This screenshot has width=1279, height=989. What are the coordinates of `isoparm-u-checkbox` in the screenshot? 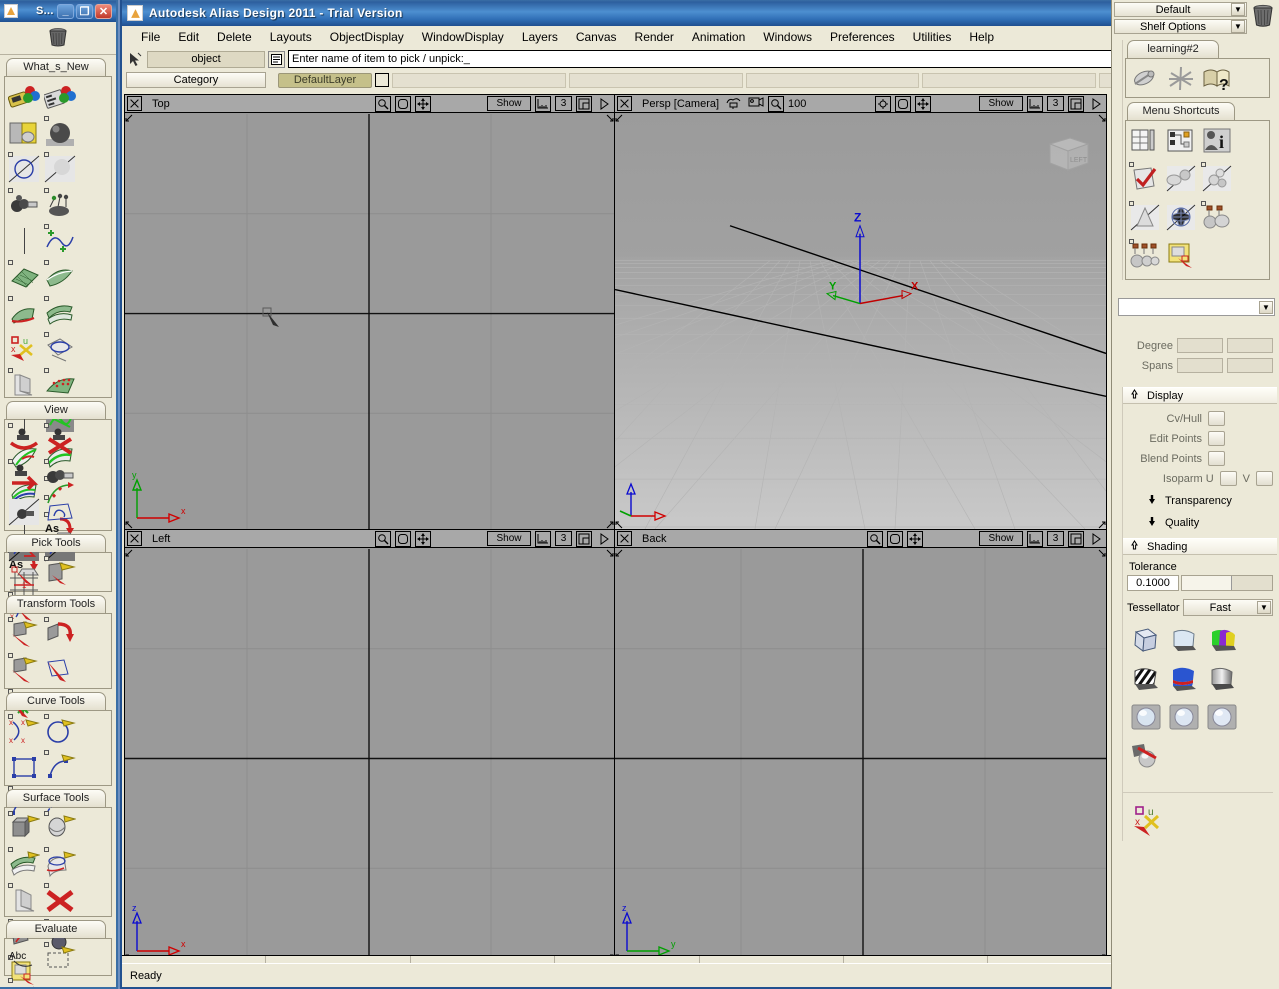 It's located at (1228, 478).